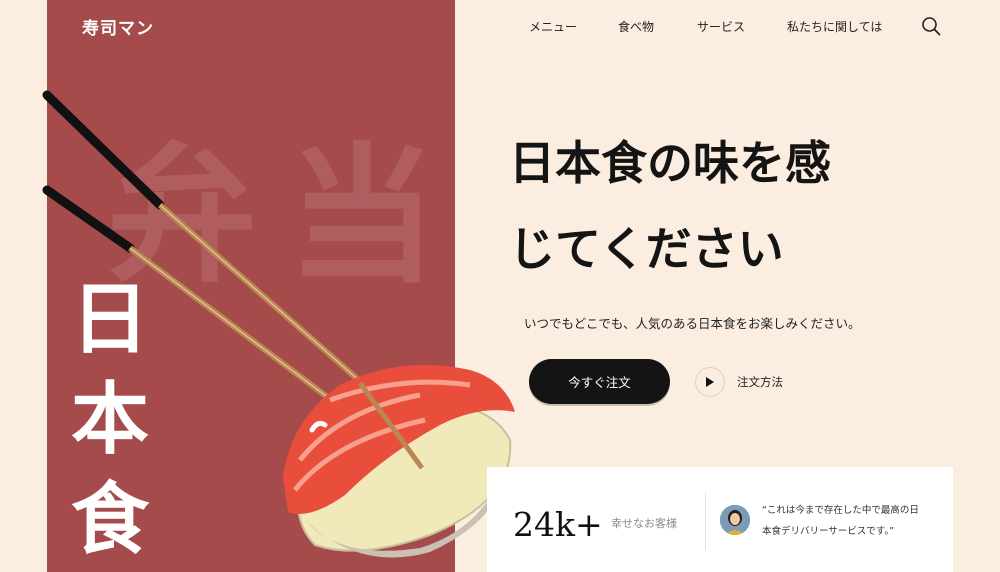  I want to click on search-icon, so click(931, 26).